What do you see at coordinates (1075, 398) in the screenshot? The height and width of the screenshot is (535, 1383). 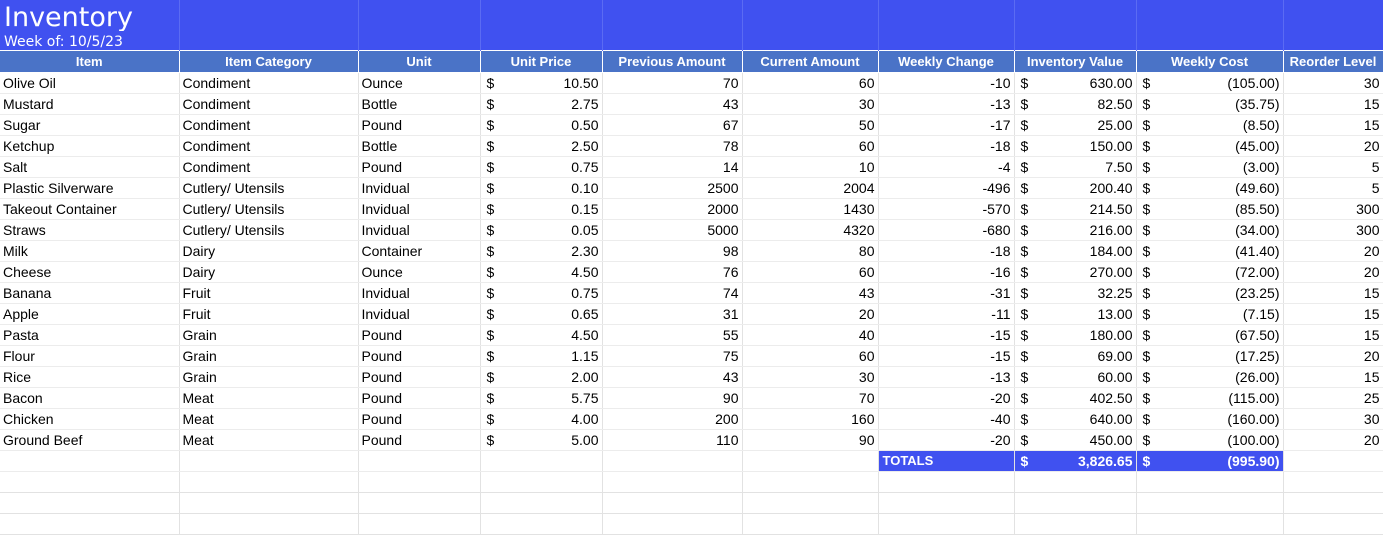 I see `cell-inventory-value: $402.50` at bounding box center [1075, 398].